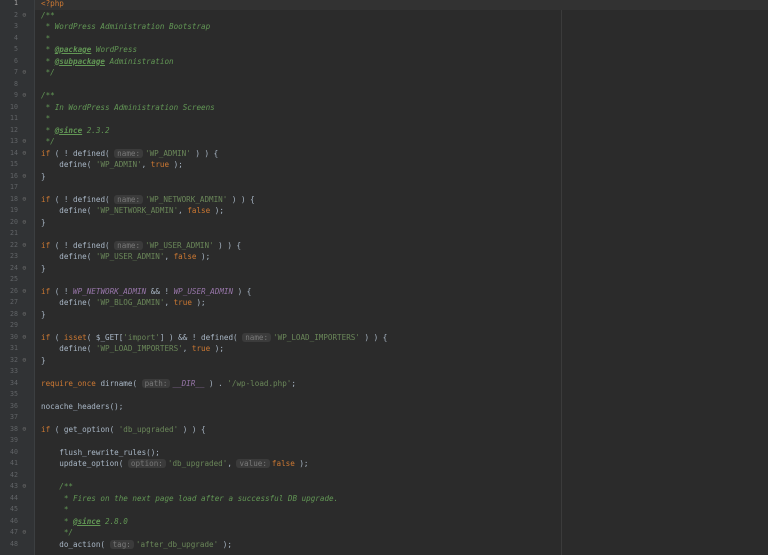 The height and width of the screenshot is (555, 768). I want to click on parameter-hint: path:, so click(156, 383).